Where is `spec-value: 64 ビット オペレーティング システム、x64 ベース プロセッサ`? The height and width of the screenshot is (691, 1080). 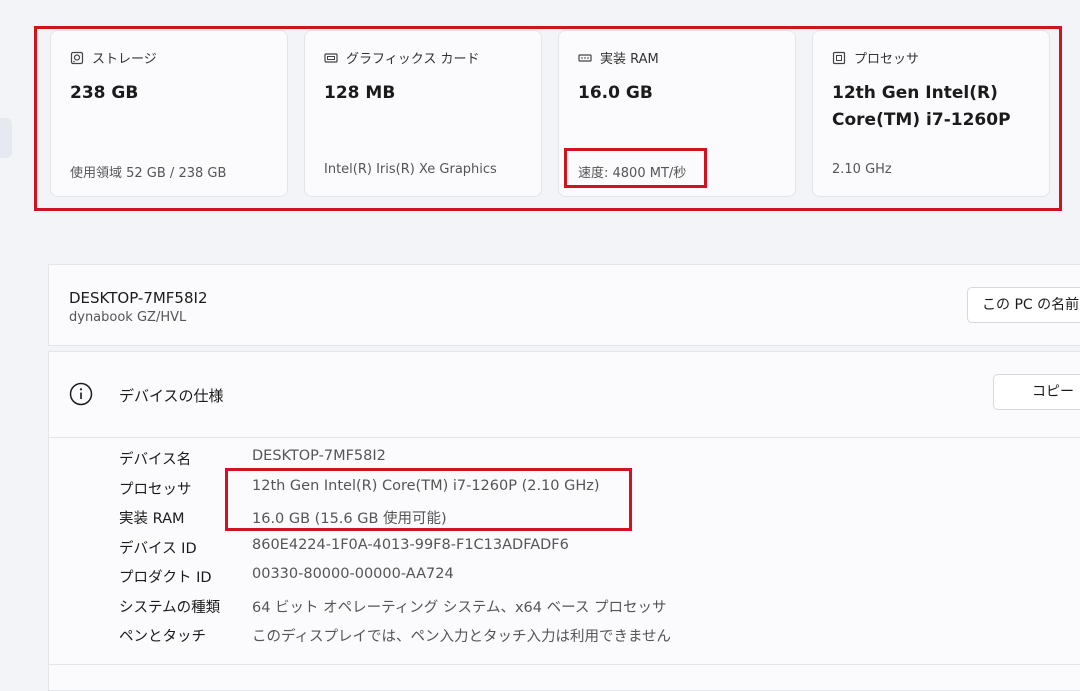 spec-value: 64 ビット オペレーティング システム、x64 ベース プロセッサ is located at coordinates (459, 607).